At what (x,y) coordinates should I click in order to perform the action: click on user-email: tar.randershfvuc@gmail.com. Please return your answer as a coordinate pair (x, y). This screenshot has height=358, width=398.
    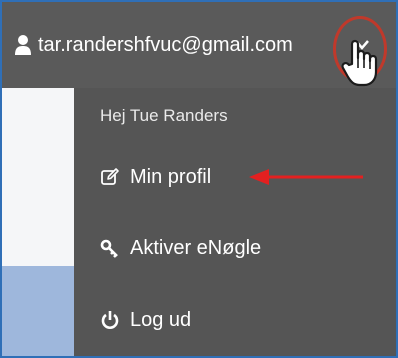
    Looking at the image, I should click on (165, 44).